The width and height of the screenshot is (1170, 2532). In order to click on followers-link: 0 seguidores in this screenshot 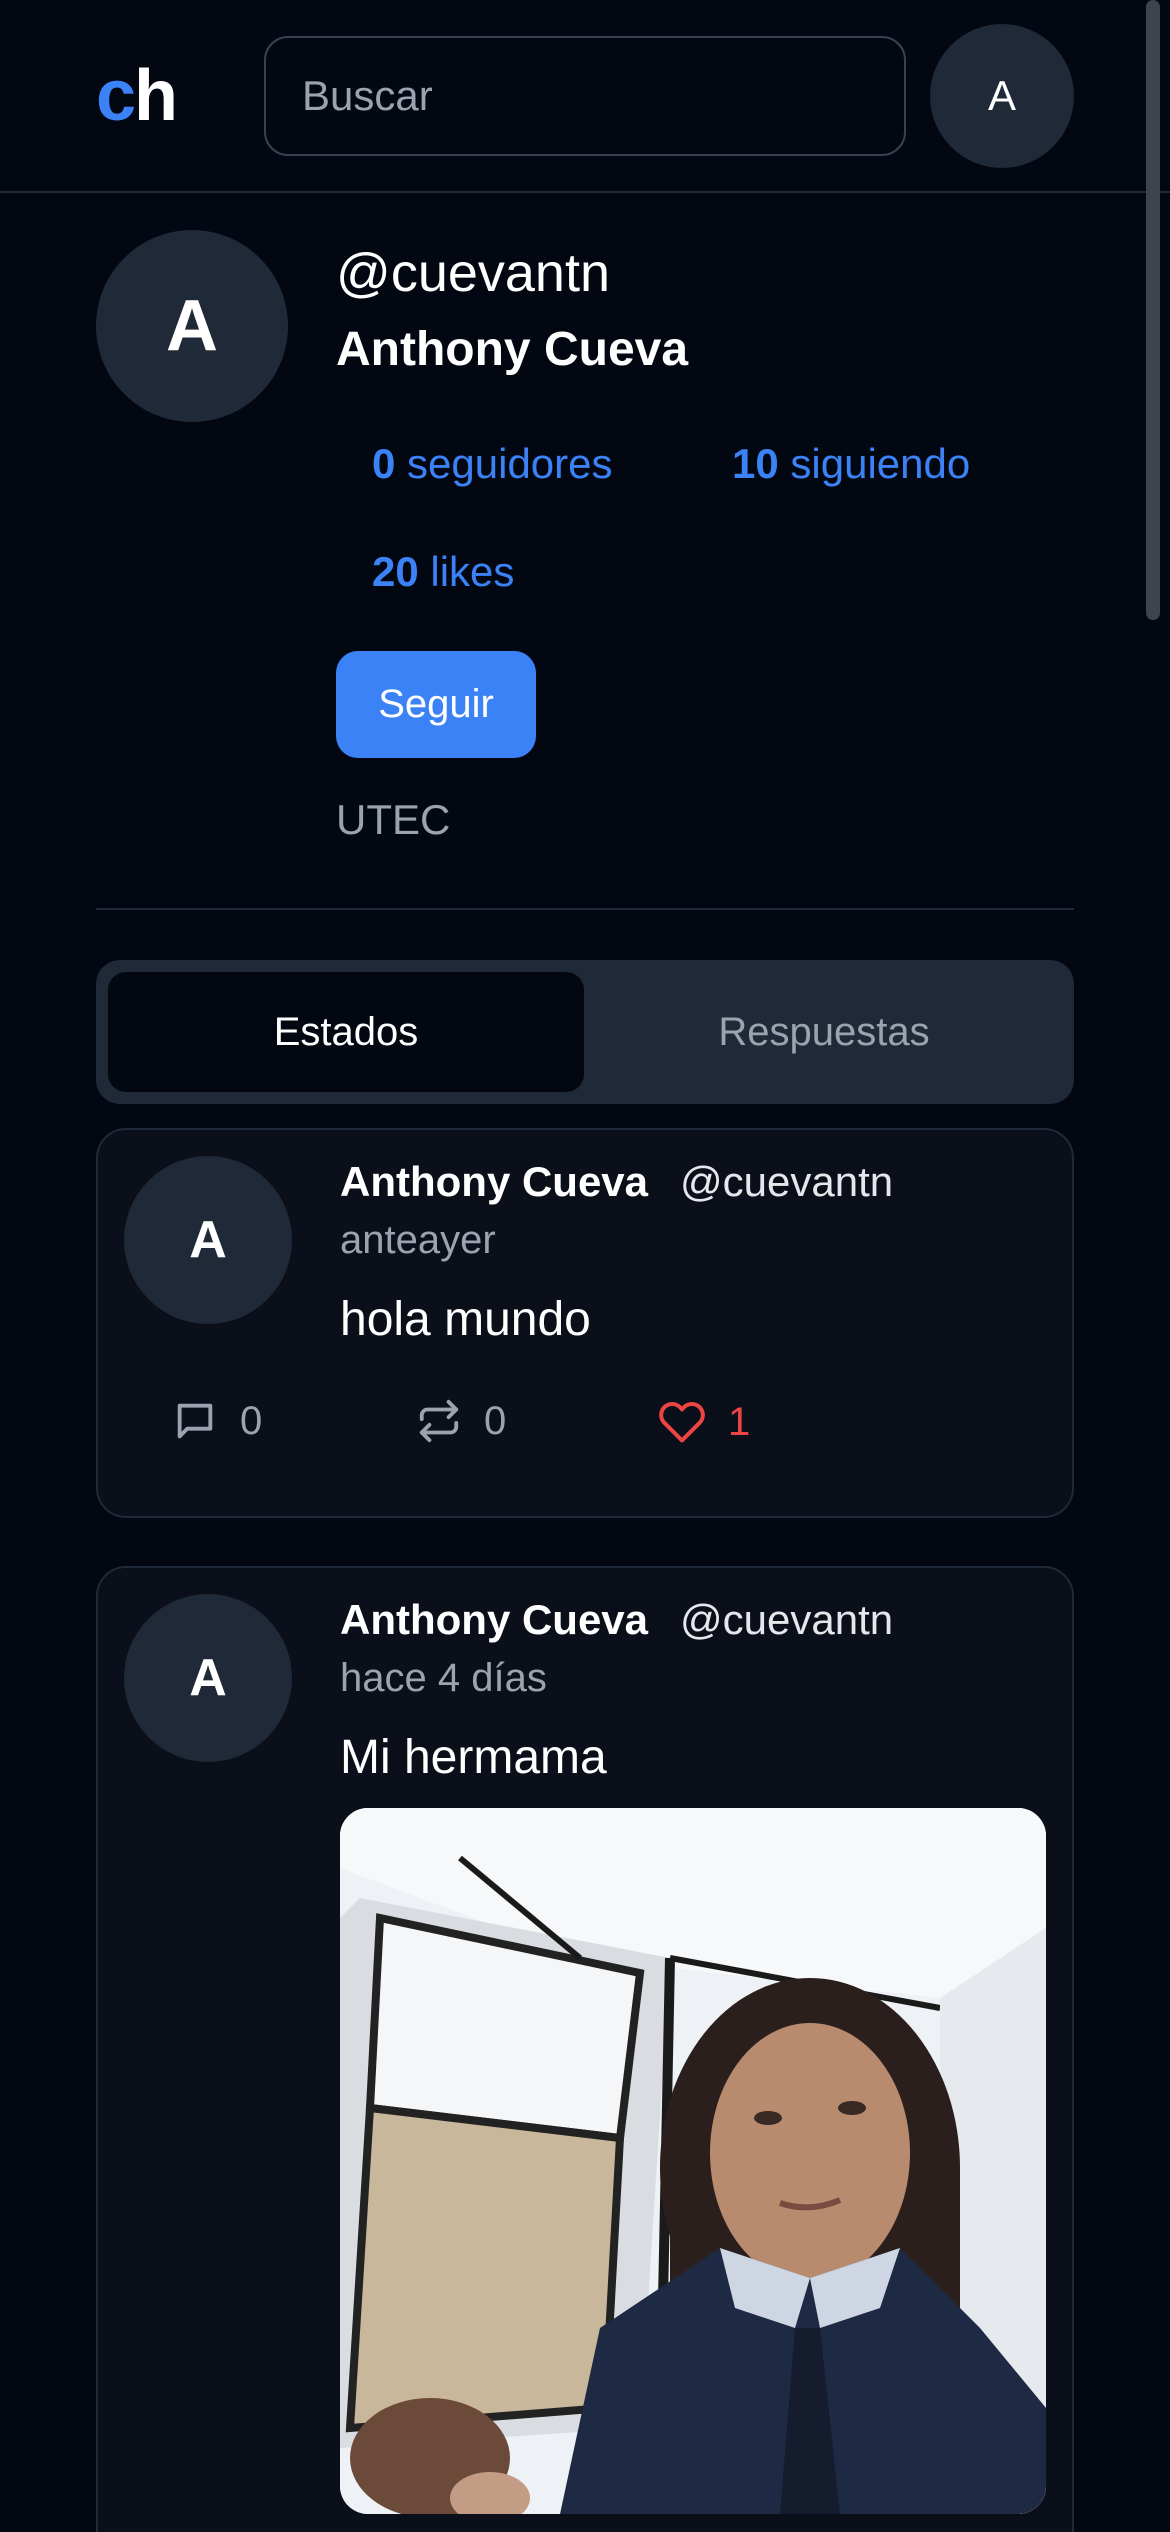, I will do `click(492, 464)`.